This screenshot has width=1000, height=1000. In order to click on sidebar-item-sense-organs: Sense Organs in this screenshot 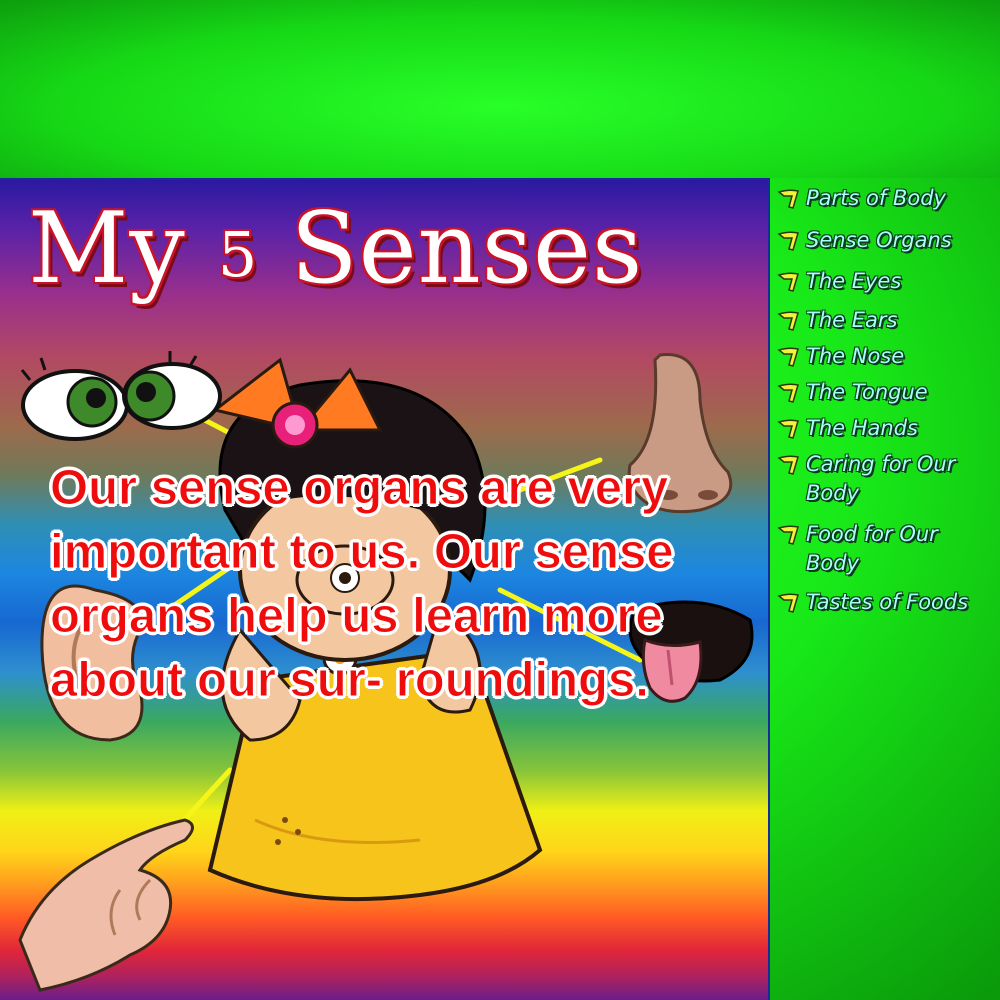, I will do `click(886, 240)`.